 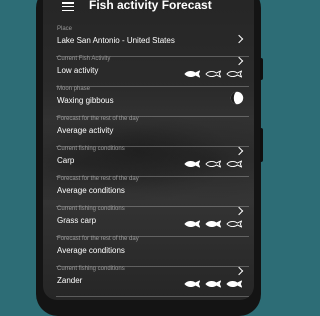 I want to click on current-activity-row: Current Fish Activity Low activity, so click(x=152, y=71).